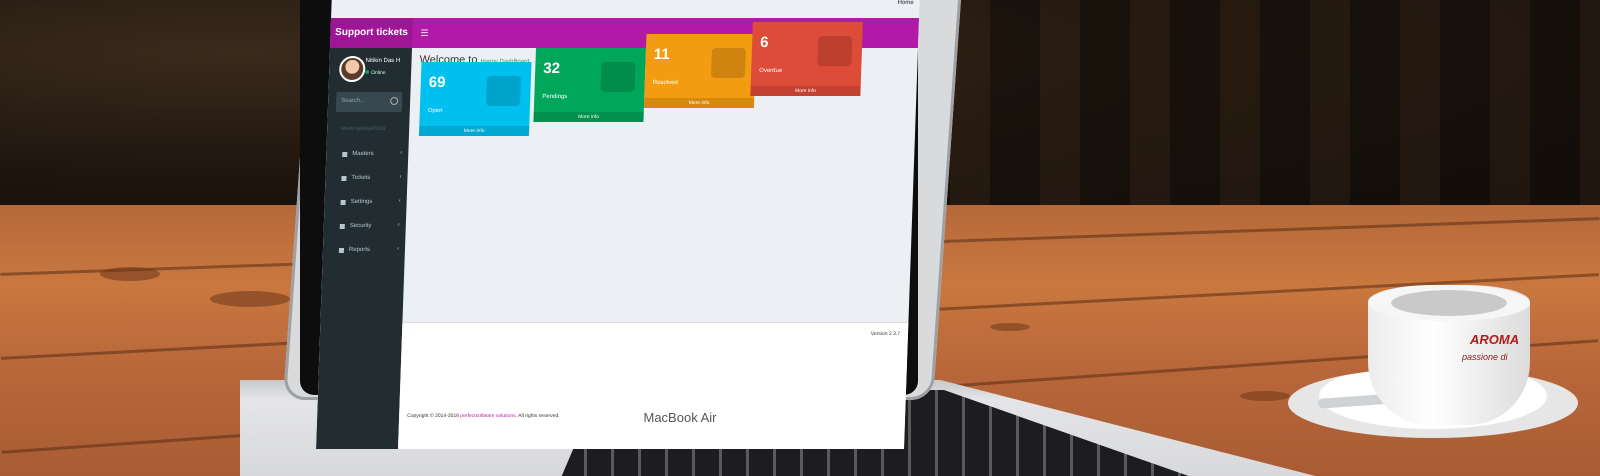  Describe the element at coordinates (359, 250) in the screenshot. I see `sidebar-item-label: Reports` at that location.